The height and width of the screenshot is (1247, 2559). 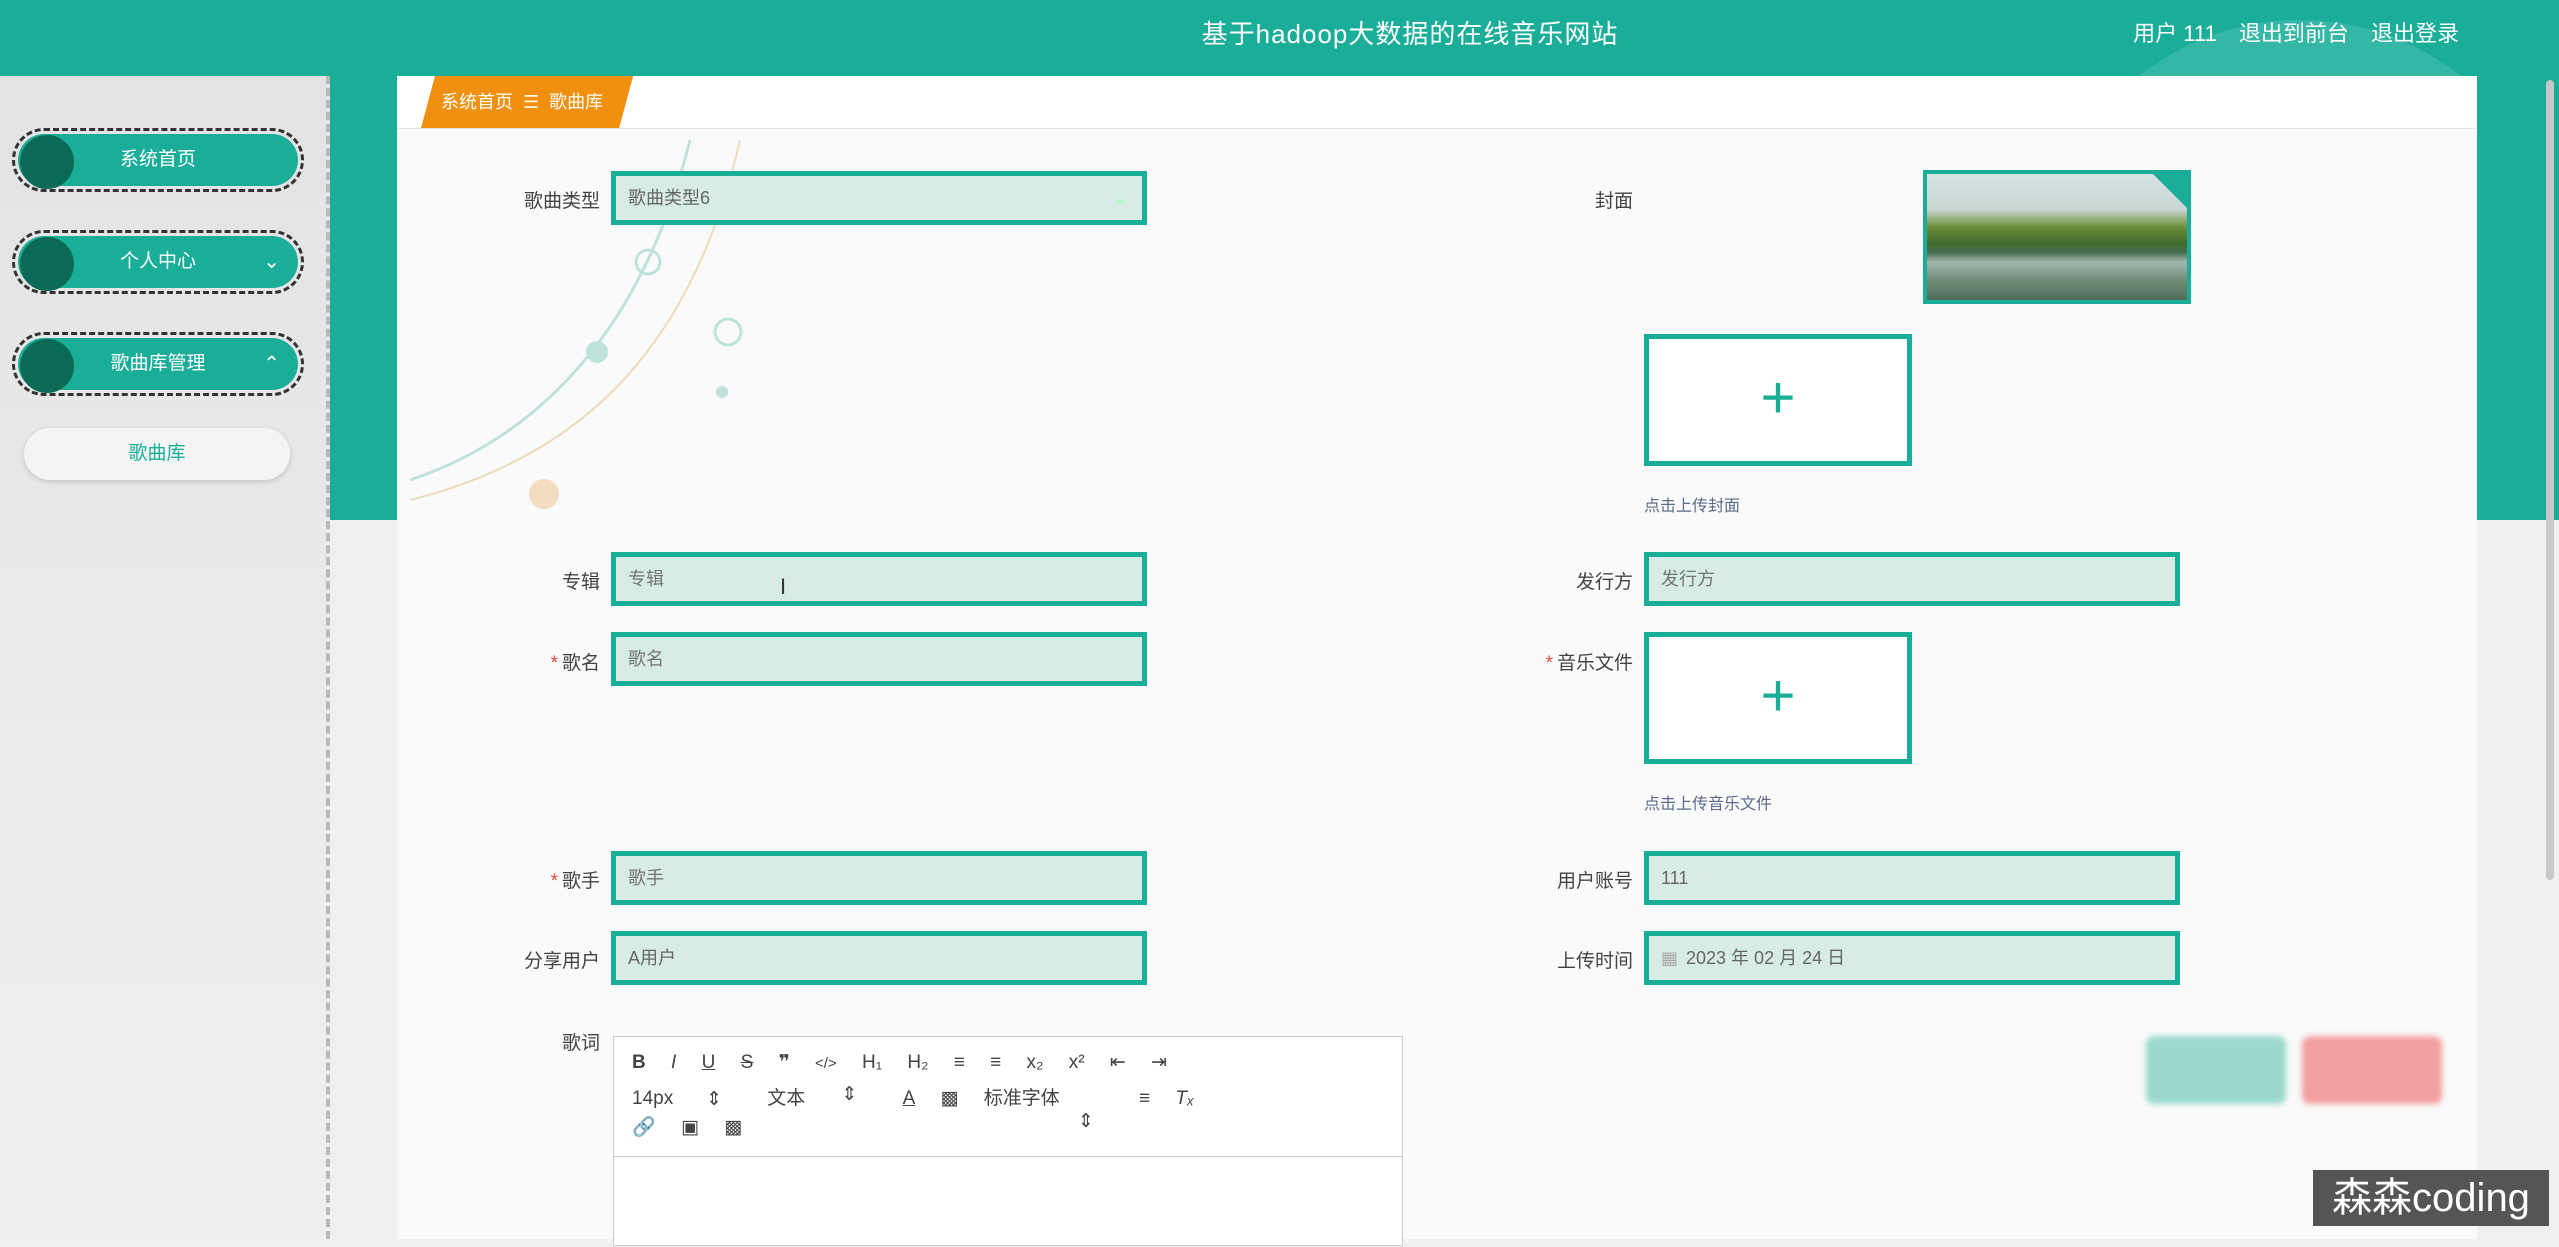 I want to click on breadcrumb: 系统首页 ☰ 歌曲库, so click(x=527, y=102).